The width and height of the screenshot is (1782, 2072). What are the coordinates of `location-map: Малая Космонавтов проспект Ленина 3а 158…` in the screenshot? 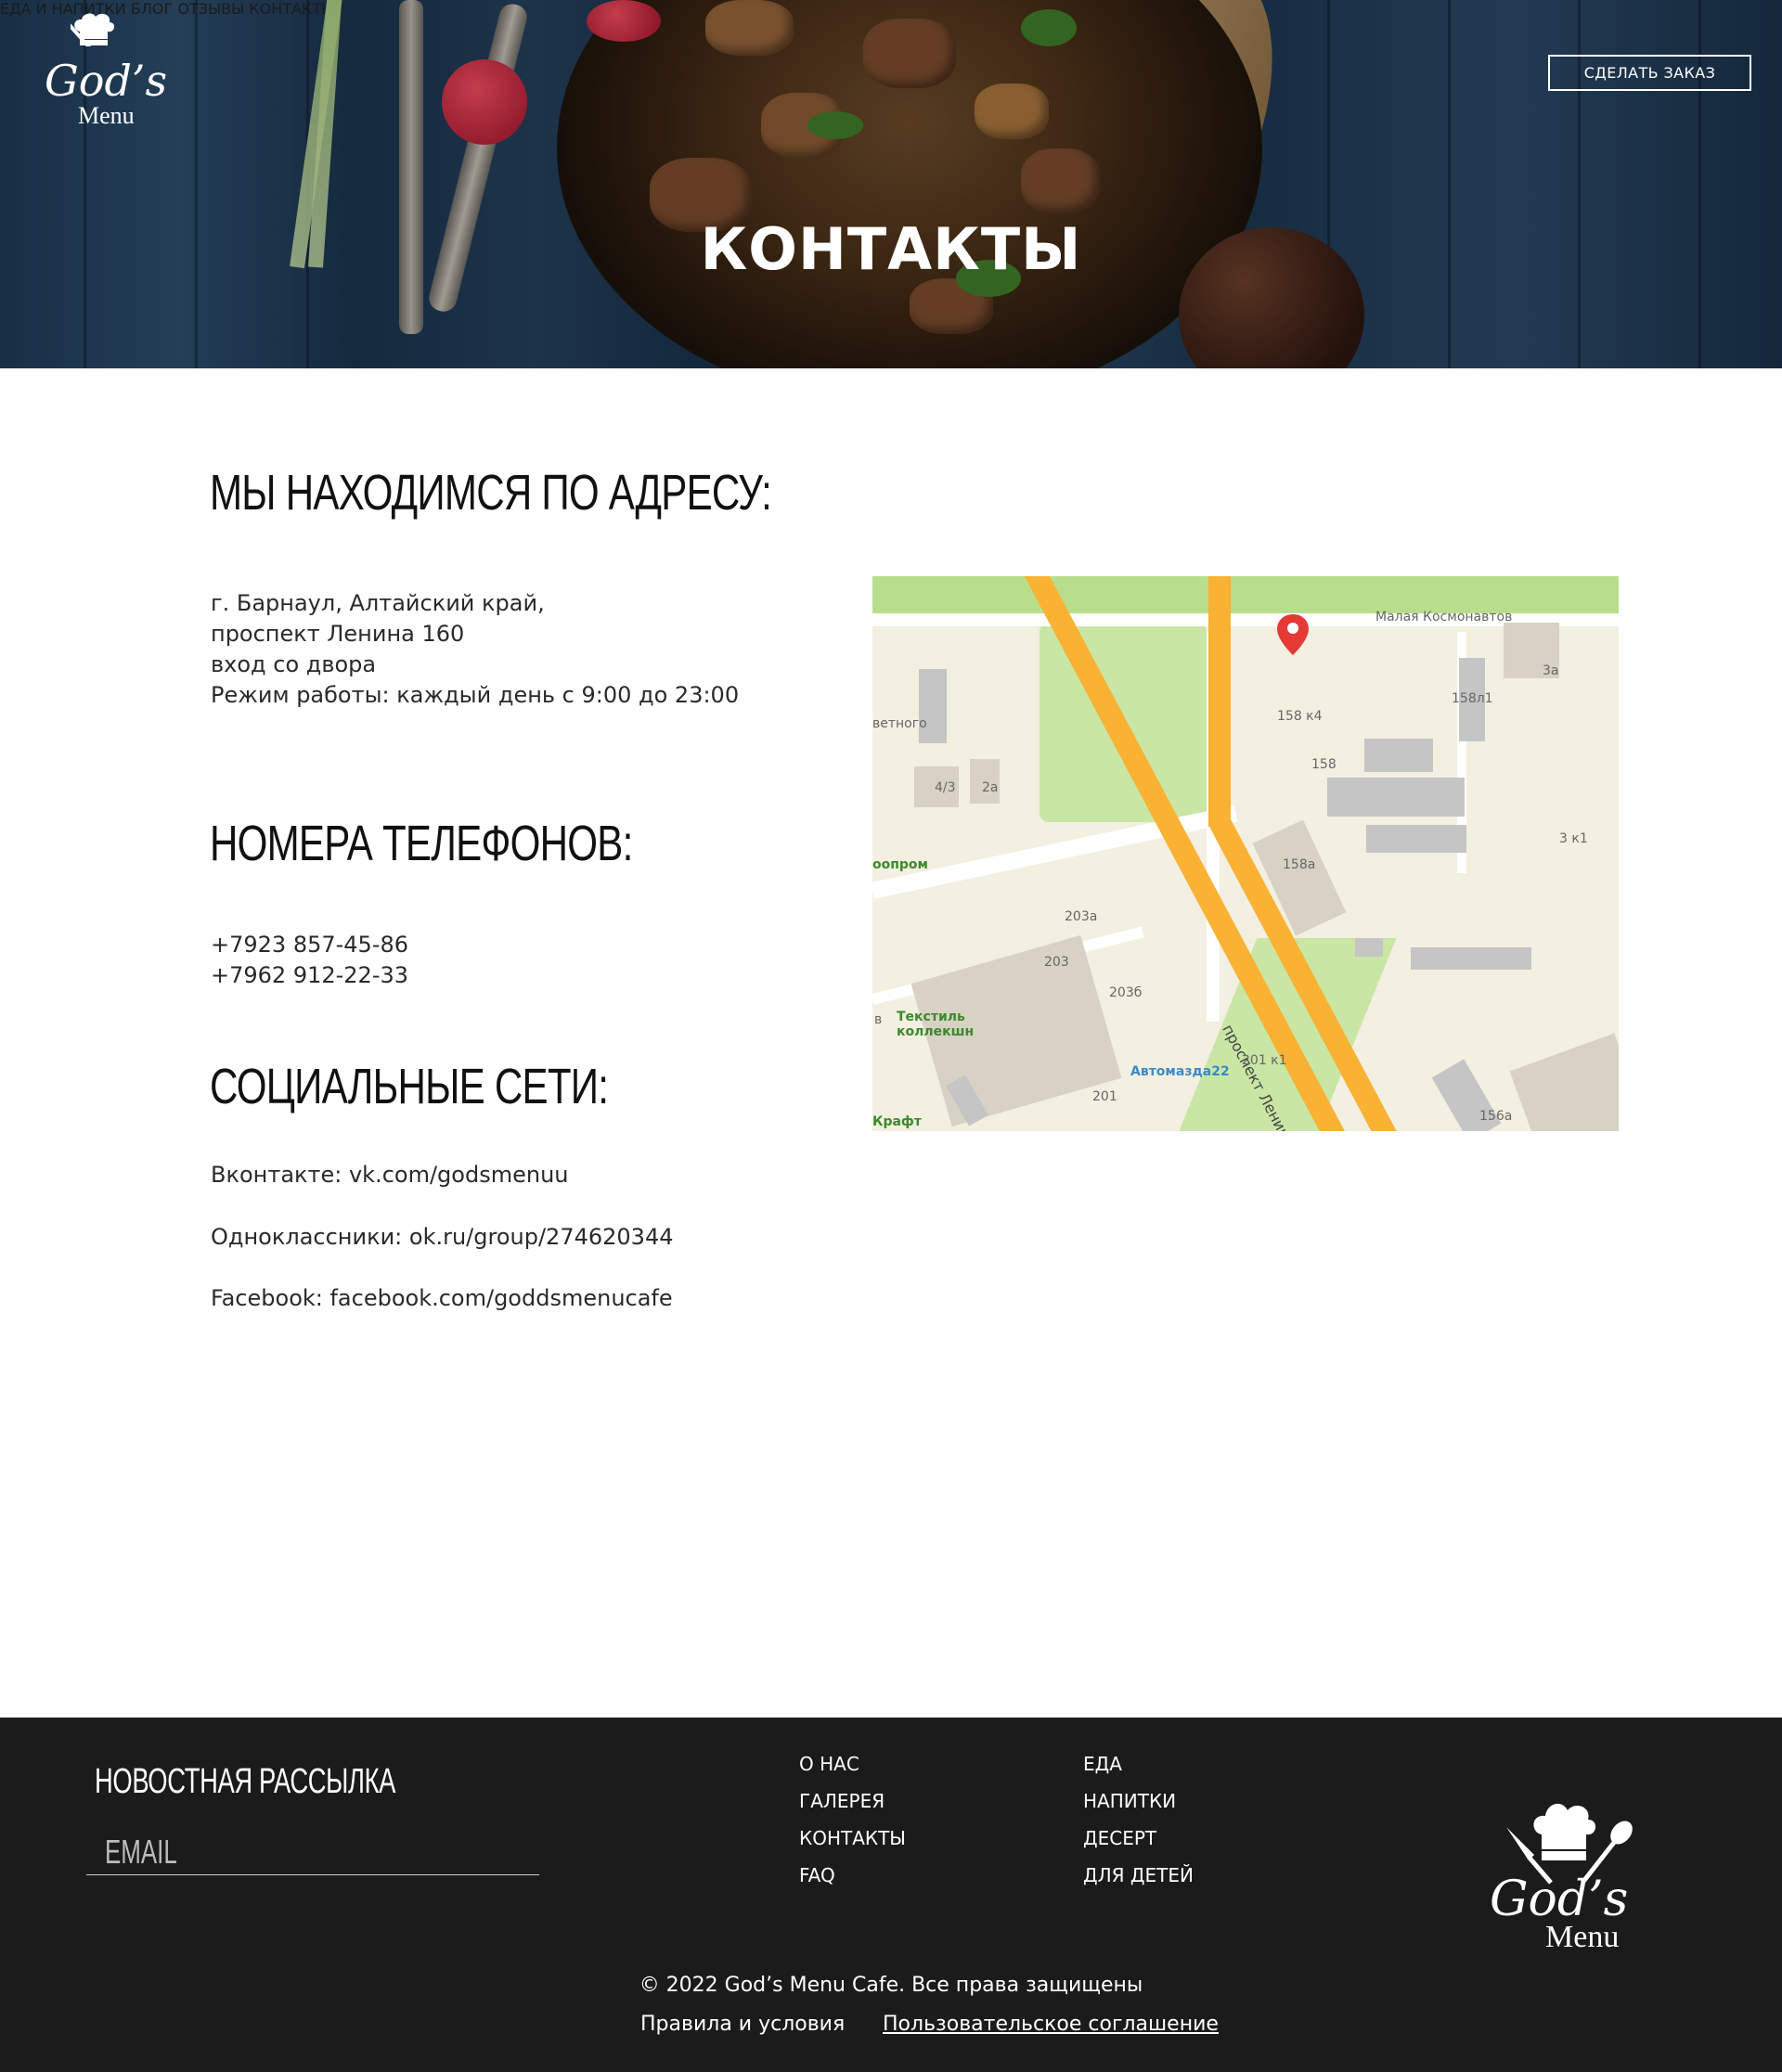 It's located at (1245, 853).